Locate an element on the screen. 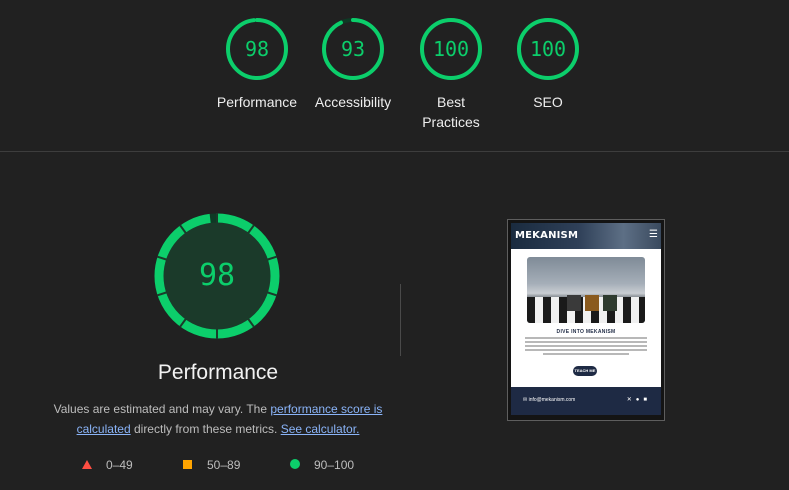 Image resolution: width=789 pixels, height=490 pixels. gauge-performance: 98 Performance is located at coordinates (257, 64).